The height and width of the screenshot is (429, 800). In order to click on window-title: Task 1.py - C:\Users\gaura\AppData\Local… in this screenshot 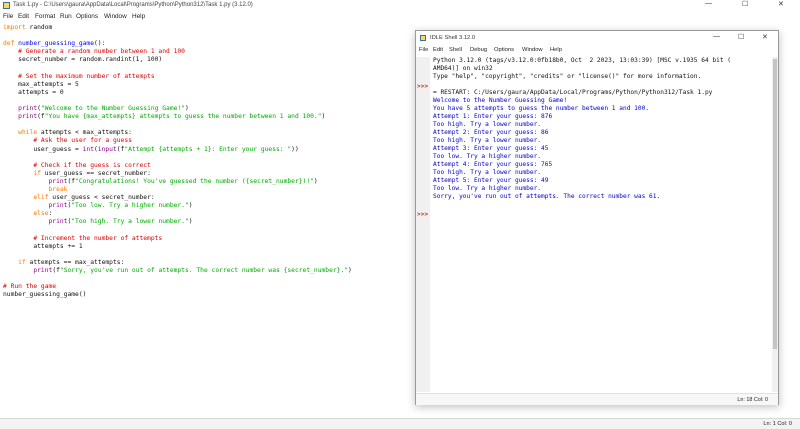, I will do `click(133, 5)`.